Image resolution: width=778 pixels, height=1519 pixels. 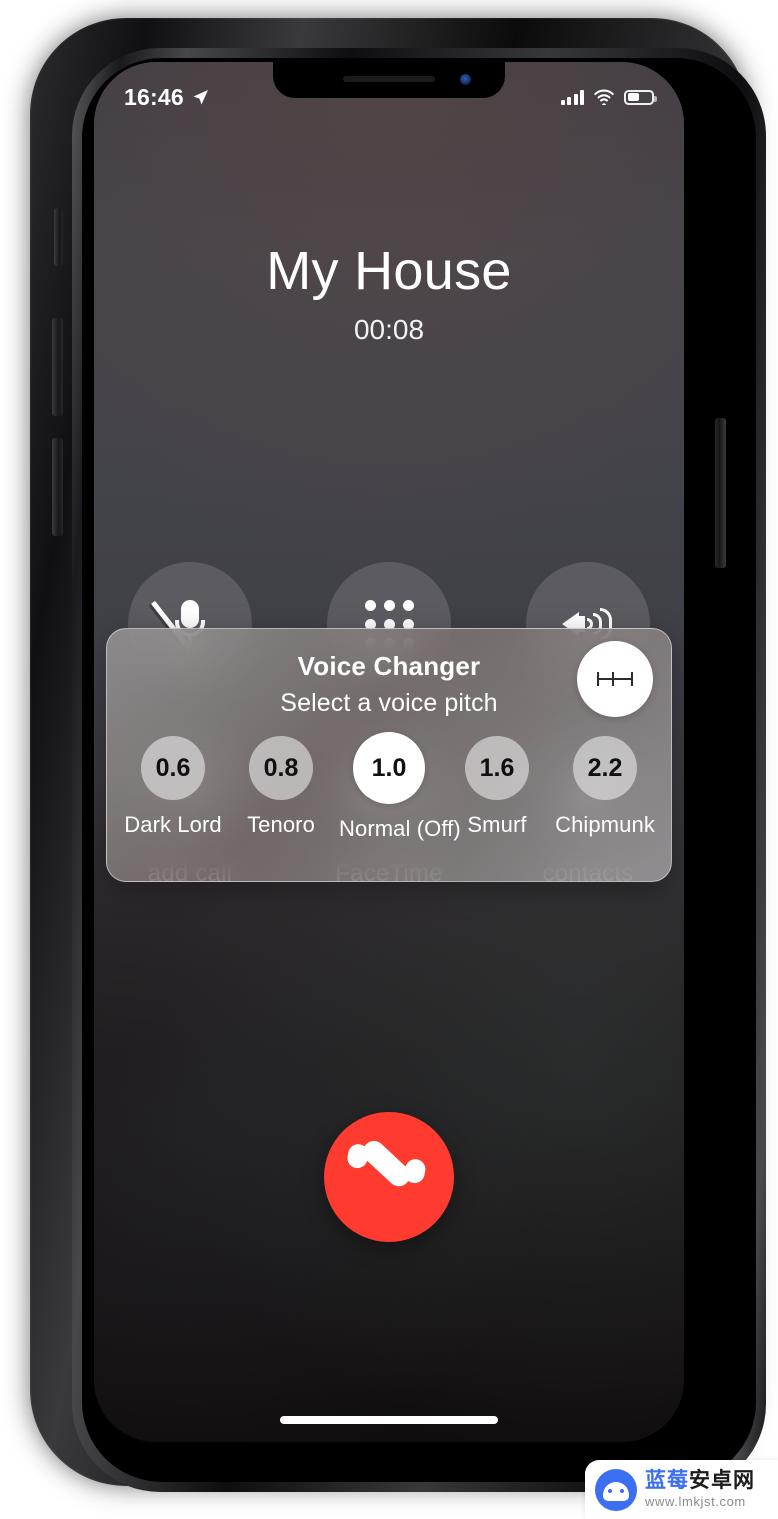 What do you see at coordinates (389, 675) in the screenshot?
I see `voice-changer-header: Voice Changer Select a voice pitch` at bounding box center [389, 675].